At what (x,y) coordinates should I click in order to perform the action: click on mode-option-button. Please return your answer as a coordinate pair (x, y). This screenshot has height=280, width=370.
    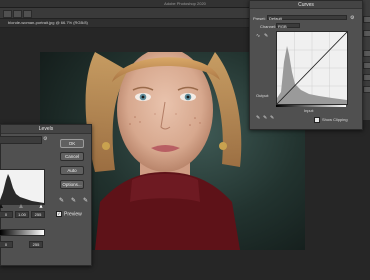
    Looking at the image, I should click on (27, 14).